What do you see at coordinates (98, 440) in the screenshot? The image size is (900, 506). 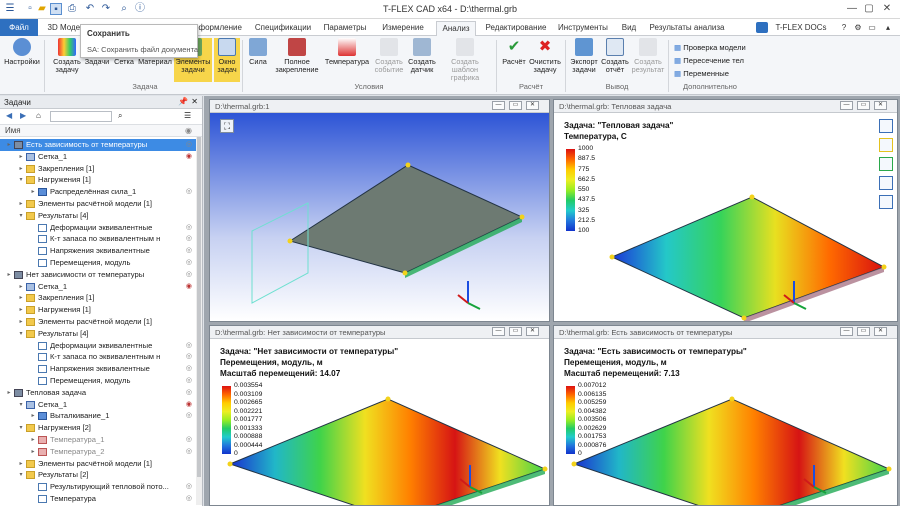 I see `tree-row: ▸ Температура_1 ◎` at bounding box center [98, 440].